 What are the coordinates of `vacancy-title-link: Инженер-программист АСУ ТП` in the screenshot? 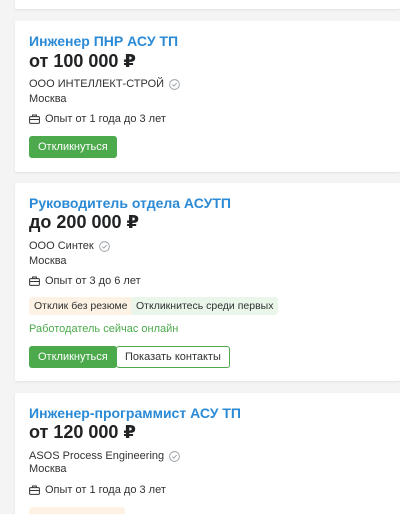 It's located at (135, 413).